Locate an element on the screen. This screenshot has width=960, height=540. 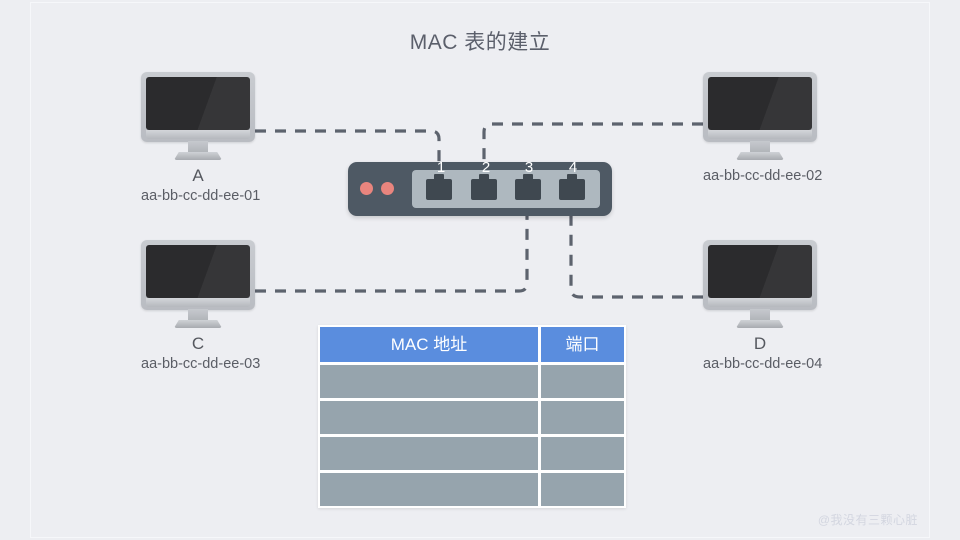
computer-b-mac: aa-bb-cc-dd-ee-02 is located at coordinates (763, 176).